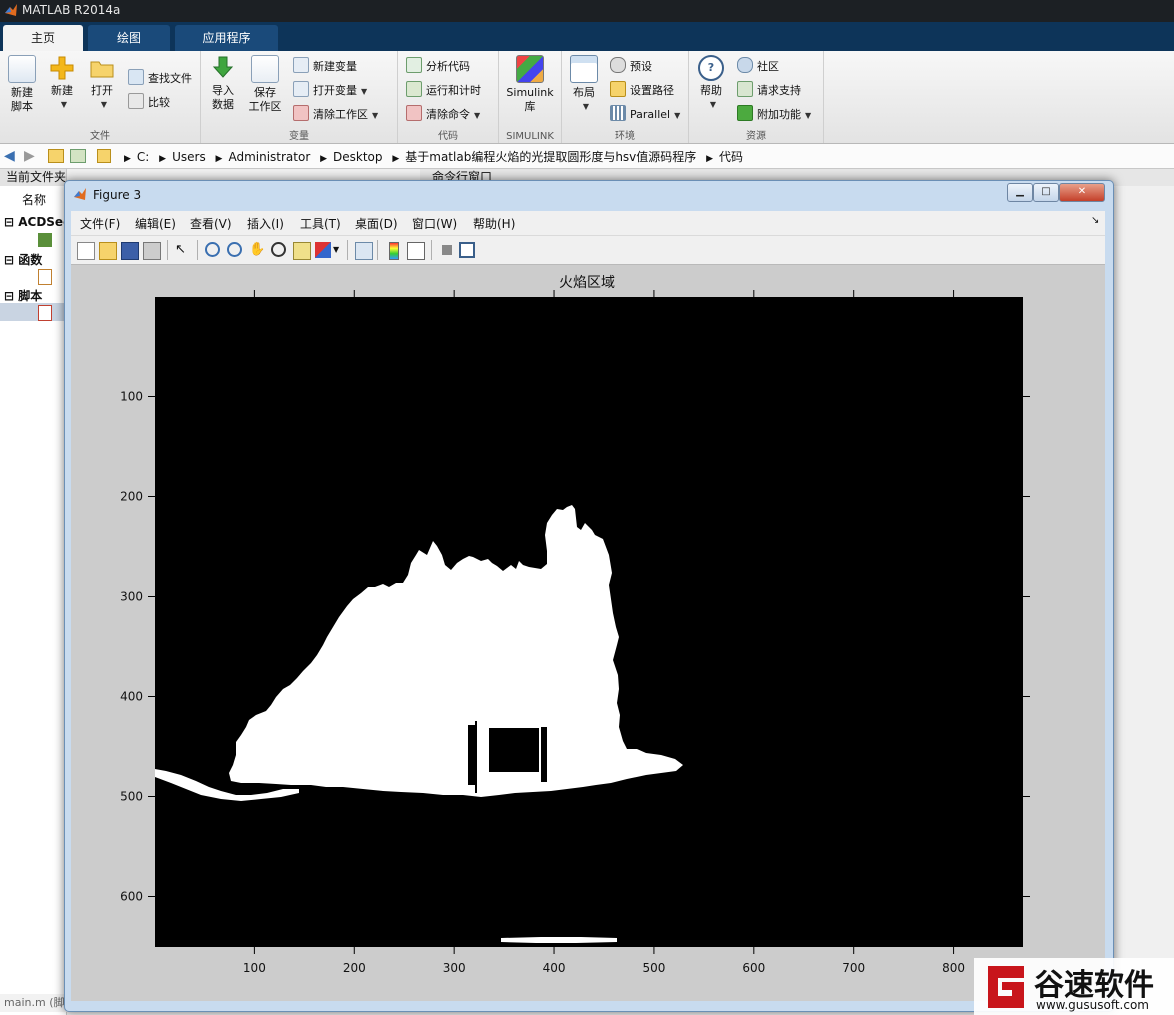 The image size is (1174, 1015). I want to click on open-variable-button: 打开变量 ▼, so click(330, 90).